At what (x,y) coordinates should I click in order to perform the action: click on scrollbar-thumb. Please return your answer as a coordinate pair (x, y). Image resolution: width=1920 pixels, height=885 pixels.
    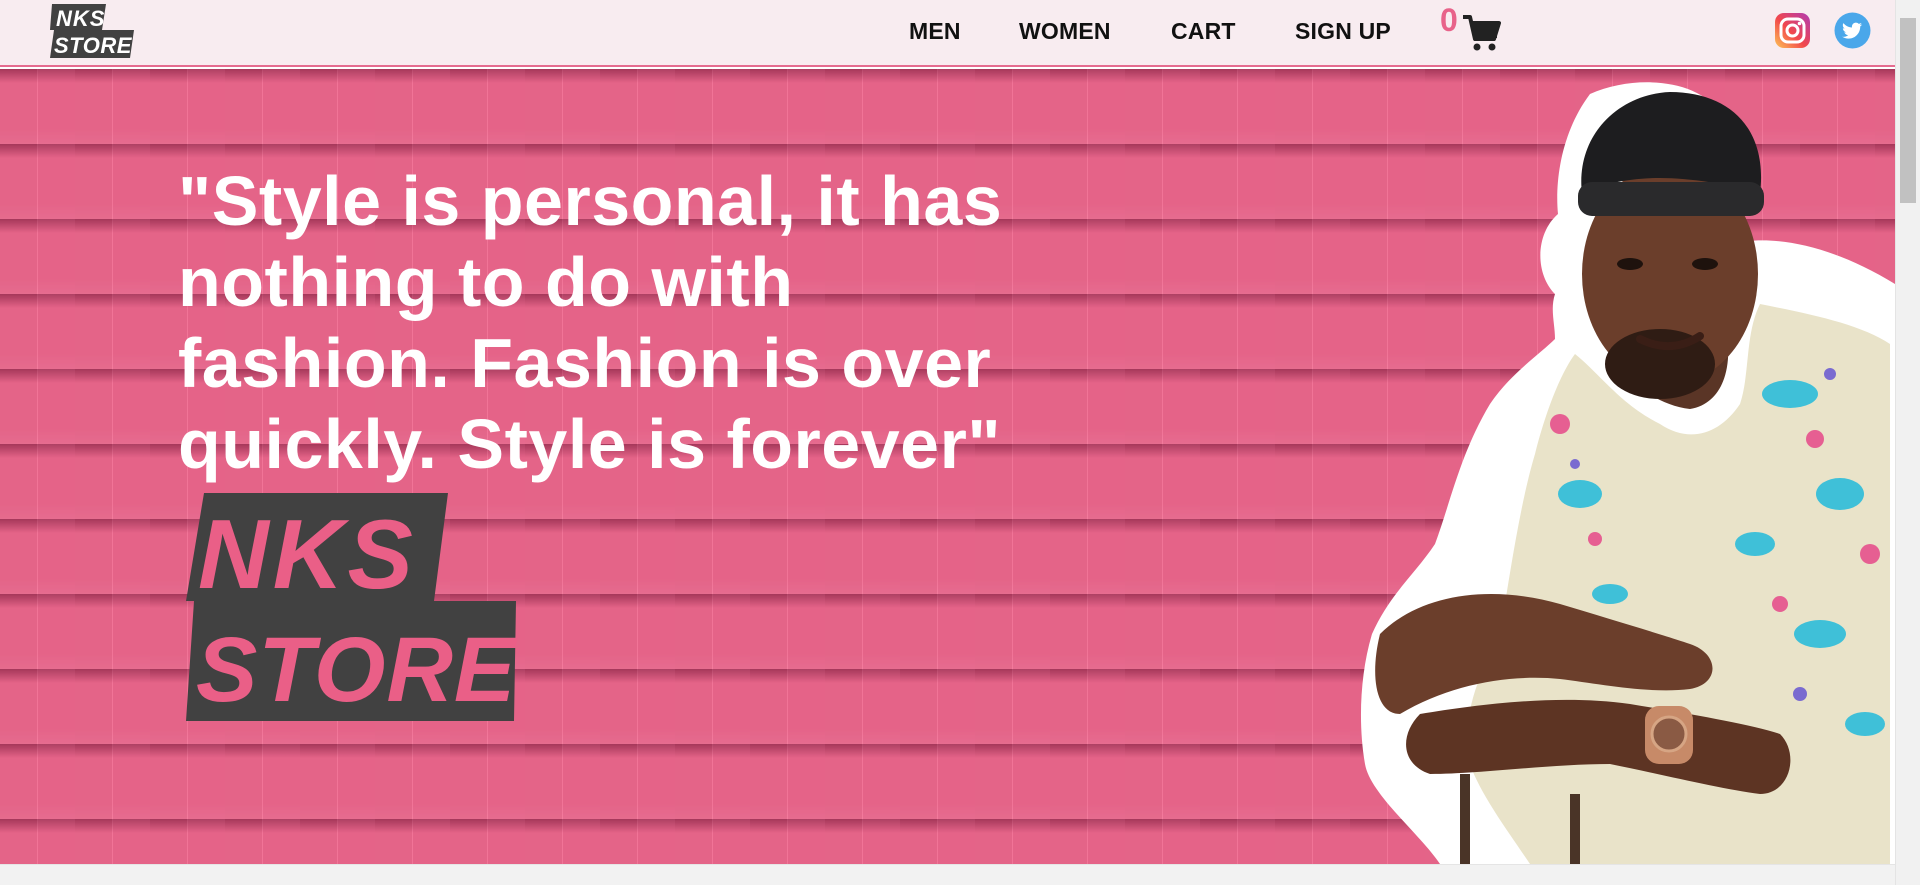
    Looking at the image, I should click on (1908, 110).